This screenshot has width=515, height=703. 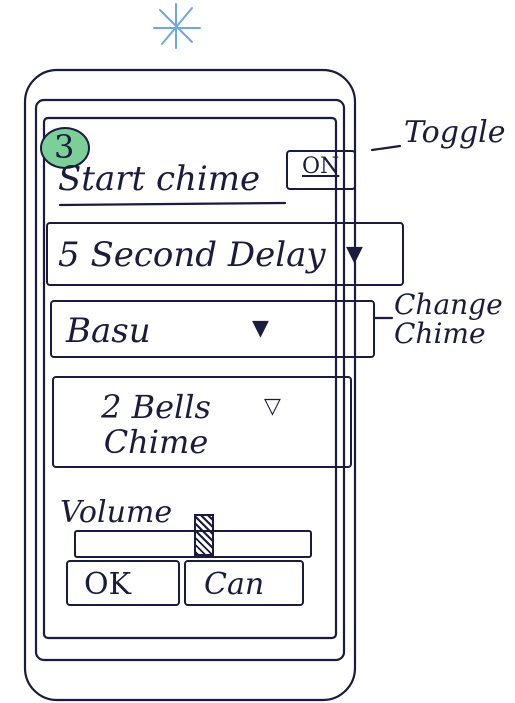 What do you see at coordinates (212, 329) in the screenshot?
I see `sound-select: Basu ▼` at bounding box center [212, 329].